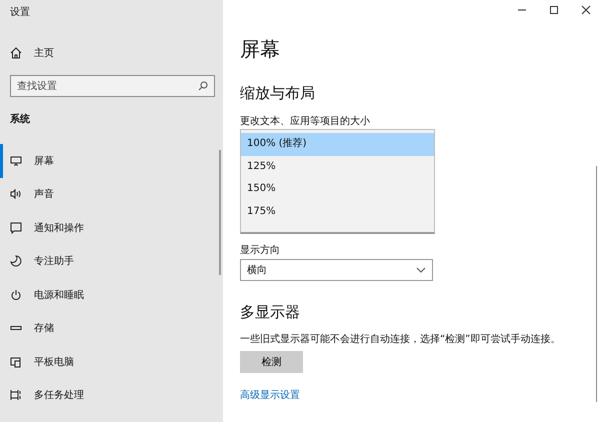 This screenshot has width=600, height=422. I want to click on window-title: 设置, so click(20, 12).